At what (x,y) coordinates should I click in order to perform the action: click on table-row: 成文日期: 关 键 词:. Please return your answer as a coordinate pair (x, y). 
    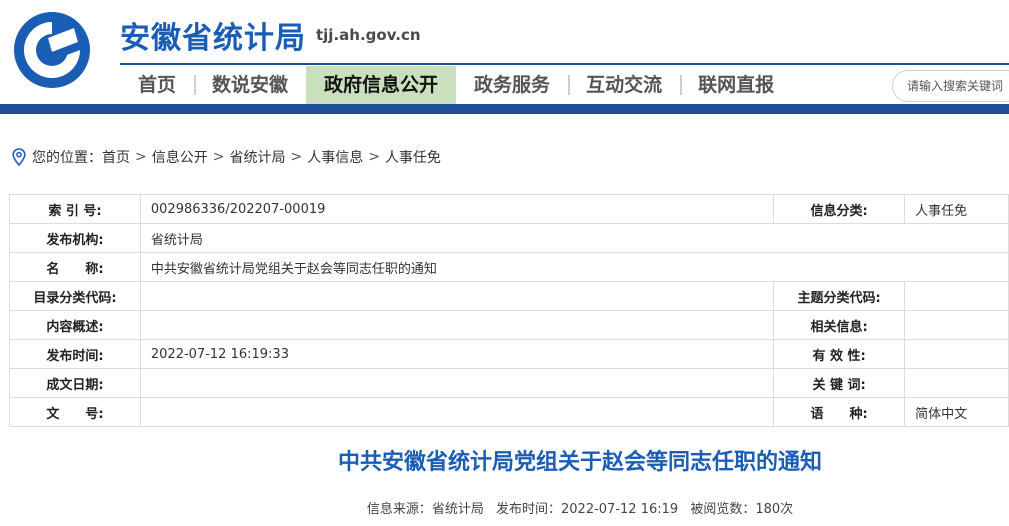
    Looking at the image, I should click on (509, 383).